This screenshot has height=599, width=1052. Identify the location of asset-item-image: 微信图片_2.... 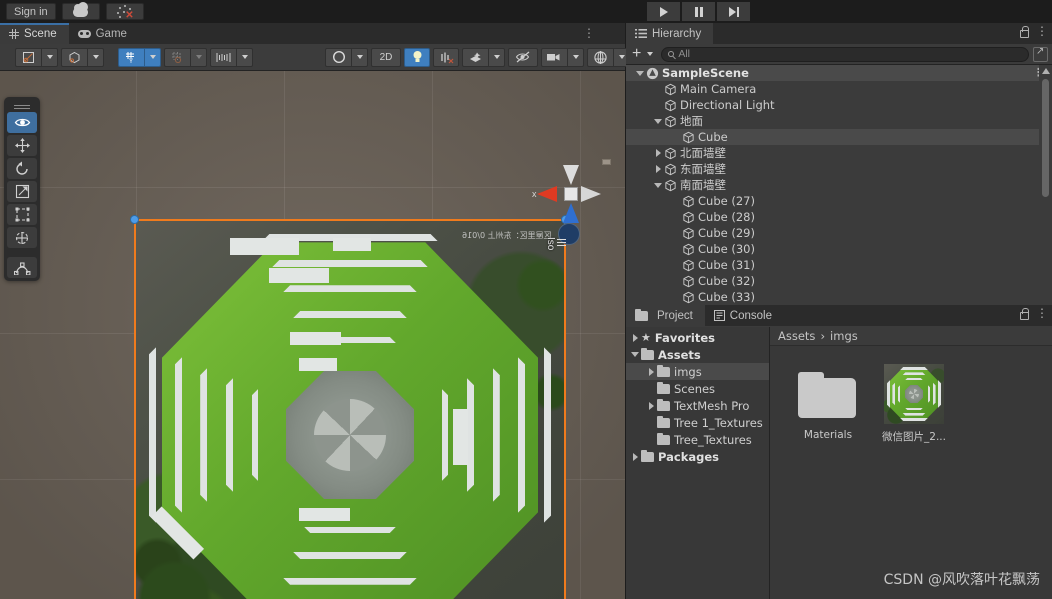
(914, 404).